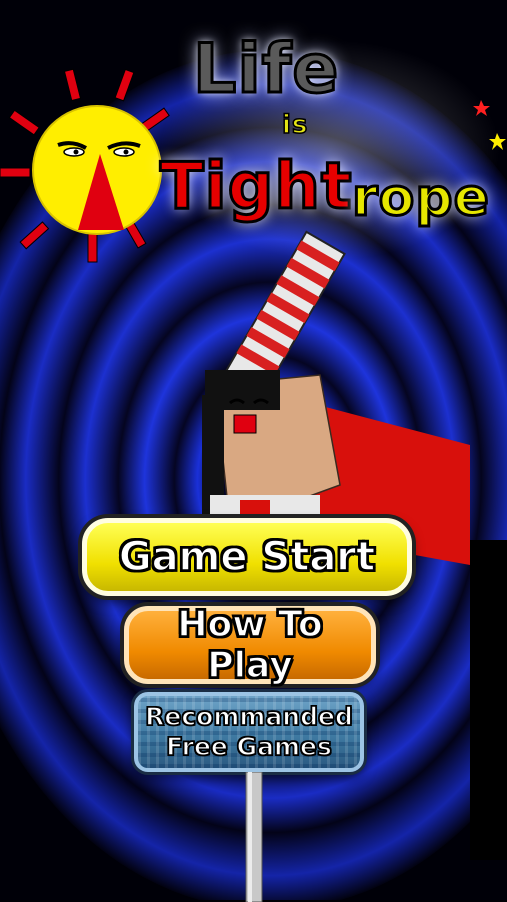 Image resolution: width=507 pixels, height=902 pixels. What do you see at coordinates (248, 716) in the screenshot?
I see `free-games-line1: Recommanded` at bounding box center [248, 716].